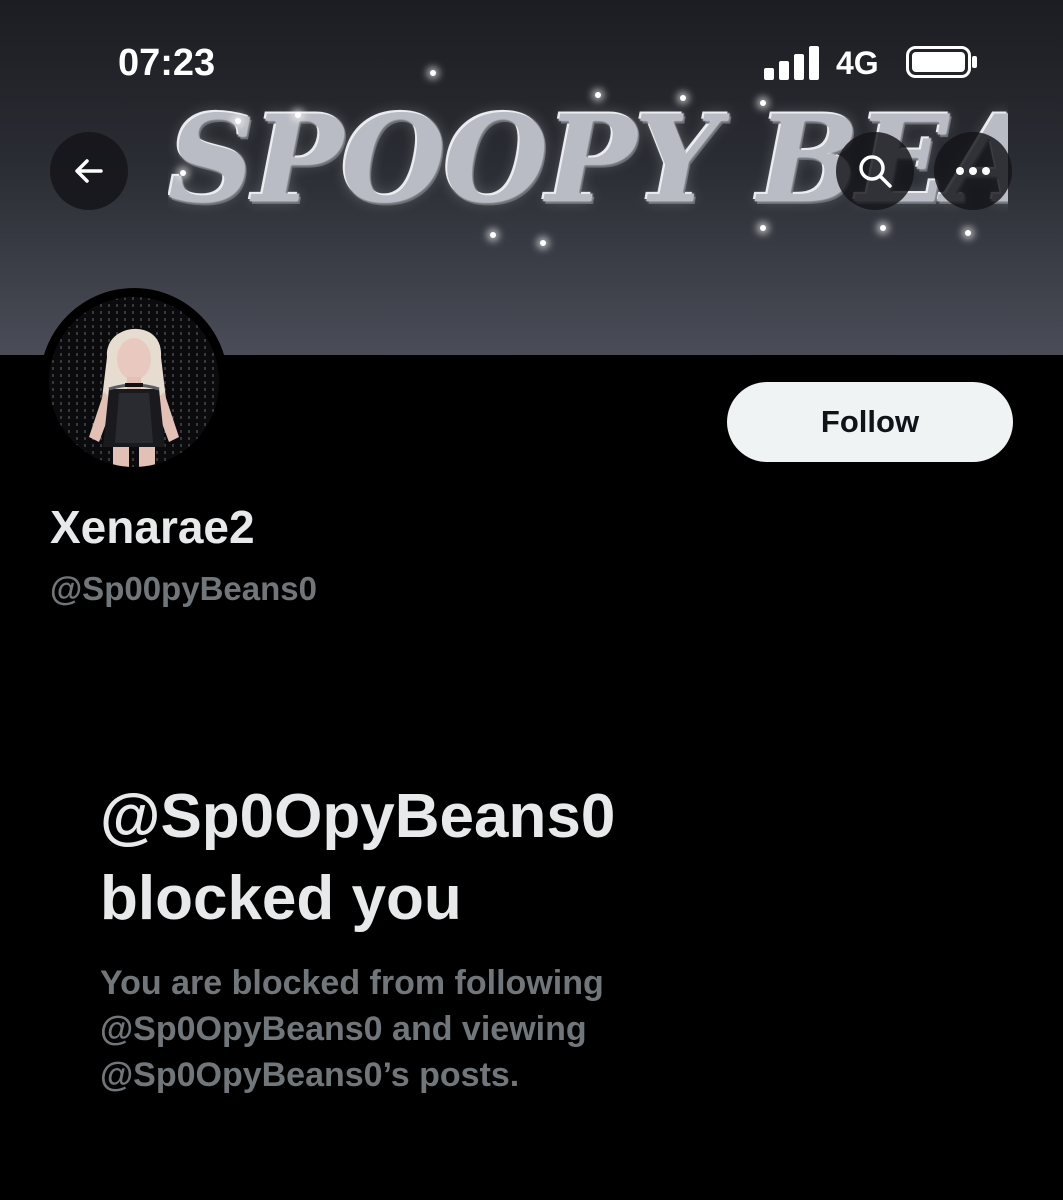 The height and width of the screenshot is (1200, 1063). Describe the element at coordinates (183, 588) in the screenshot. I see `profile-handle: @Sp00pyBeans0` at that location.